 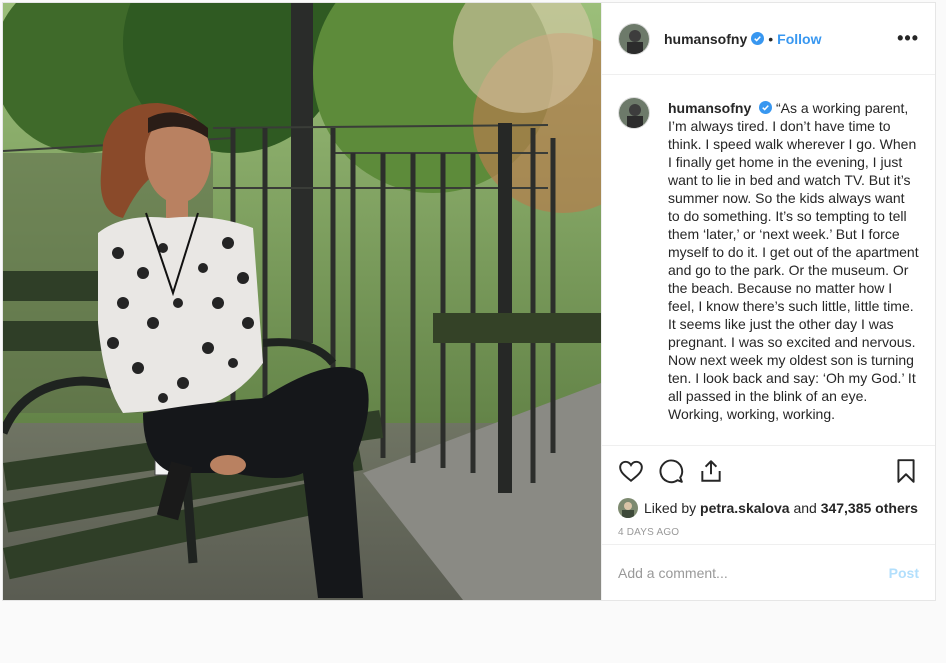 I want to click on caption-avatar, so click(x=634, y=113).